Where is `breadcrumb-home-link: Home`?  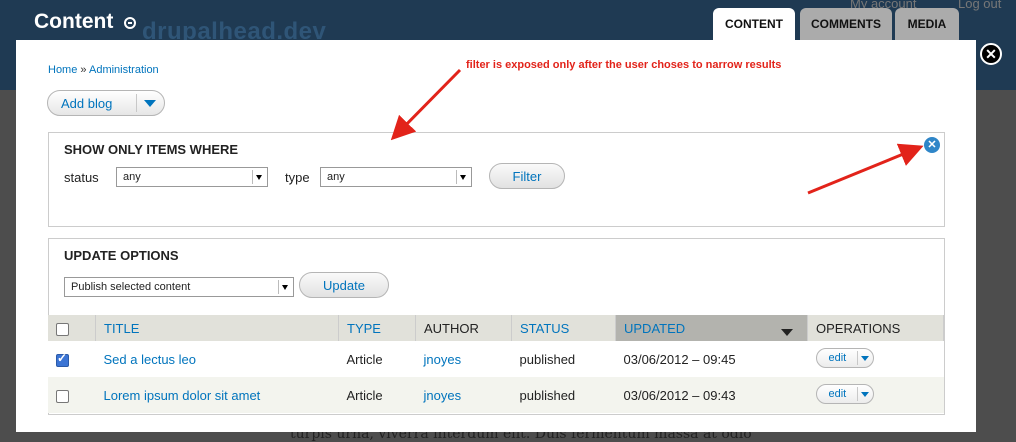 breadcrumb-home-link: Home is located at coordinates (62, 70).